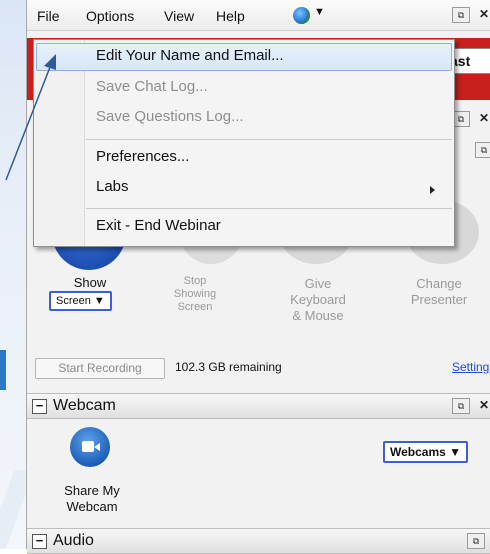 The width and height of the screenshot is (490, 554). Describe the element at coordinates (48, 16) in the screenshot. I see `menu-file: File` at that location.